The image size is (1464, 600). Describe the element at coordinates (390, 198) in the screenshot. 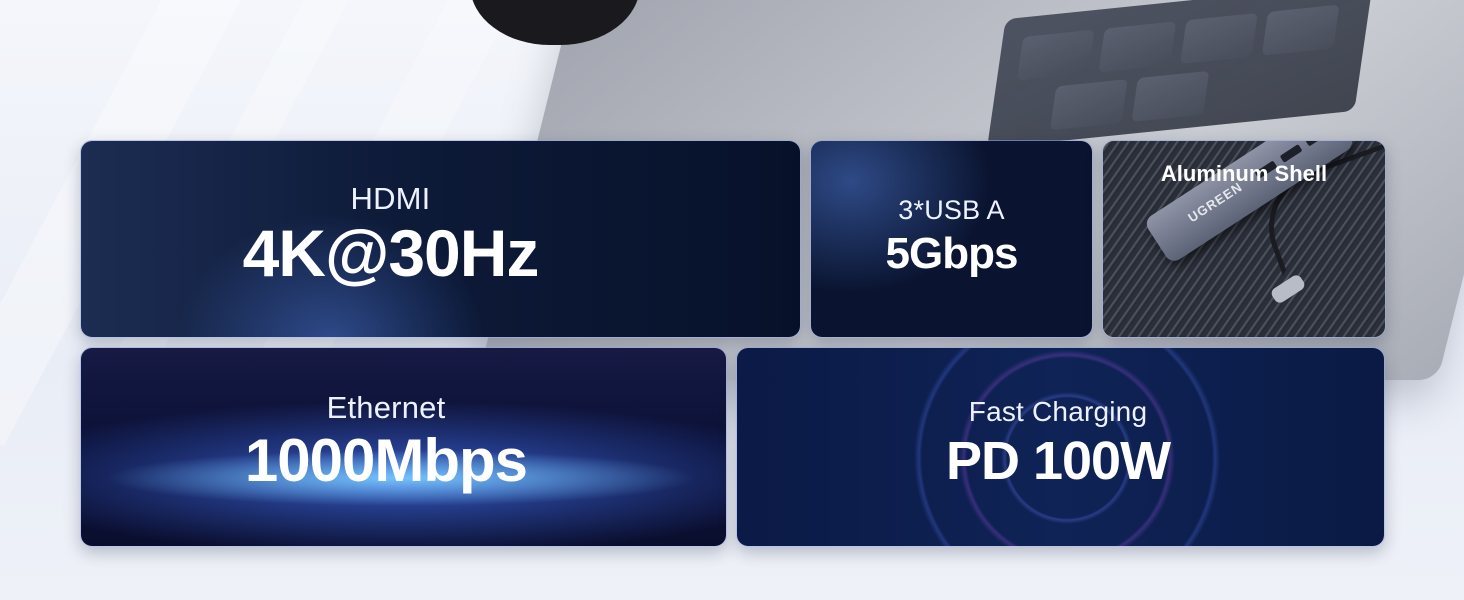

I see `hdmi-label: HDMI` at that location.